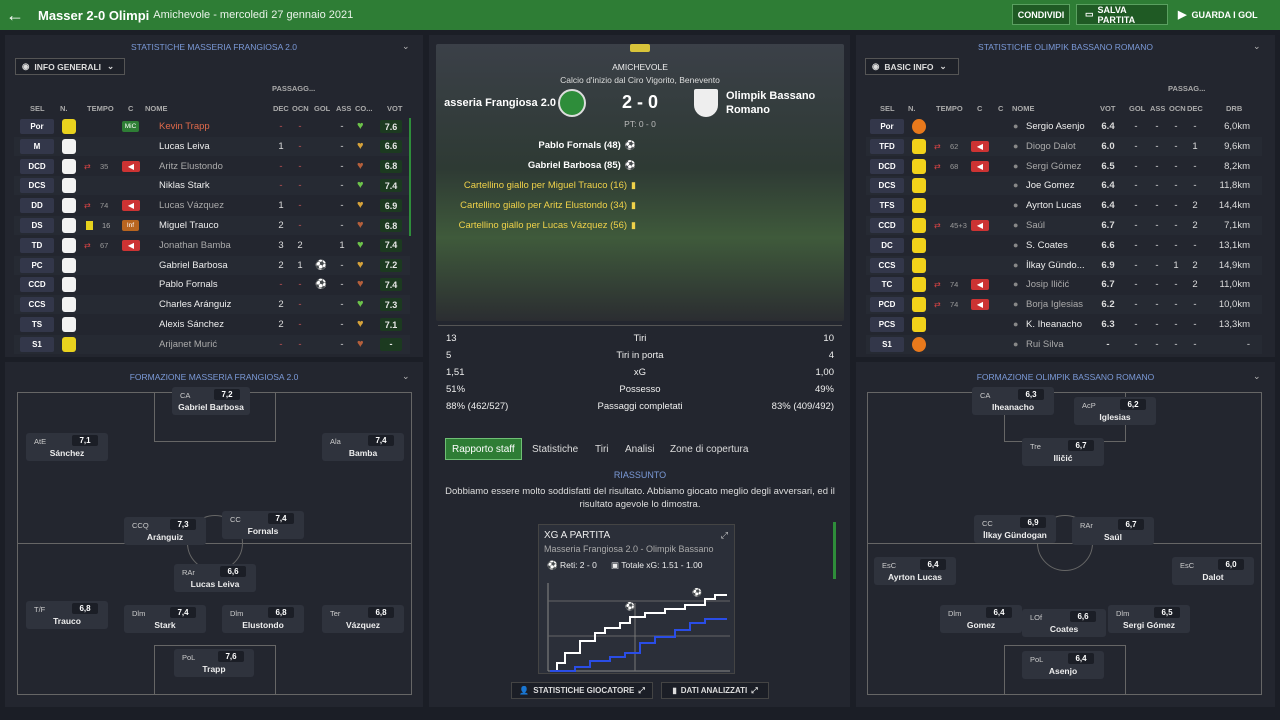 This screenshot has width=1280, height=720. Describe the element at coordinates (1051, 146) in the screenshot. I see `player-name: Diogo Dalot` at that location.